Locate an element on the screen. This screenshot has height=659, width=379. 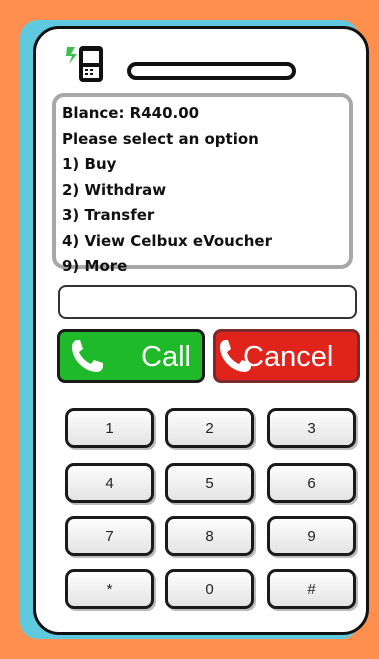
cancel-label: Cancel is located at coordinates (288, 357).